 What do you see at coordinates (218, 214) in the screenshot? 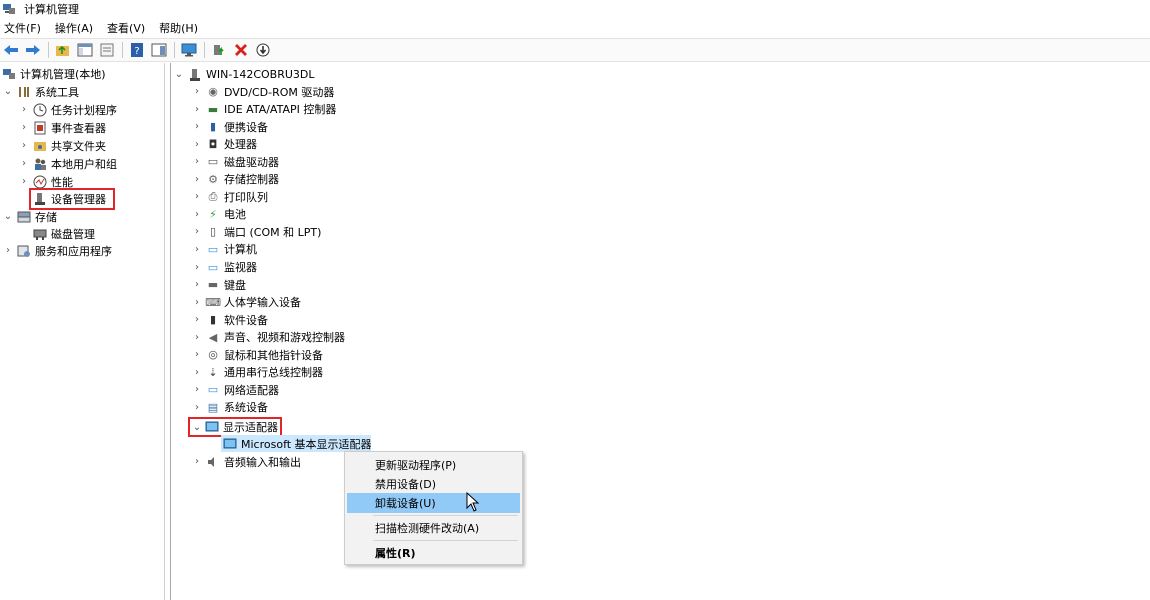
I see `device-category: › ⚡ 电池` at bounding box center [218, 214].